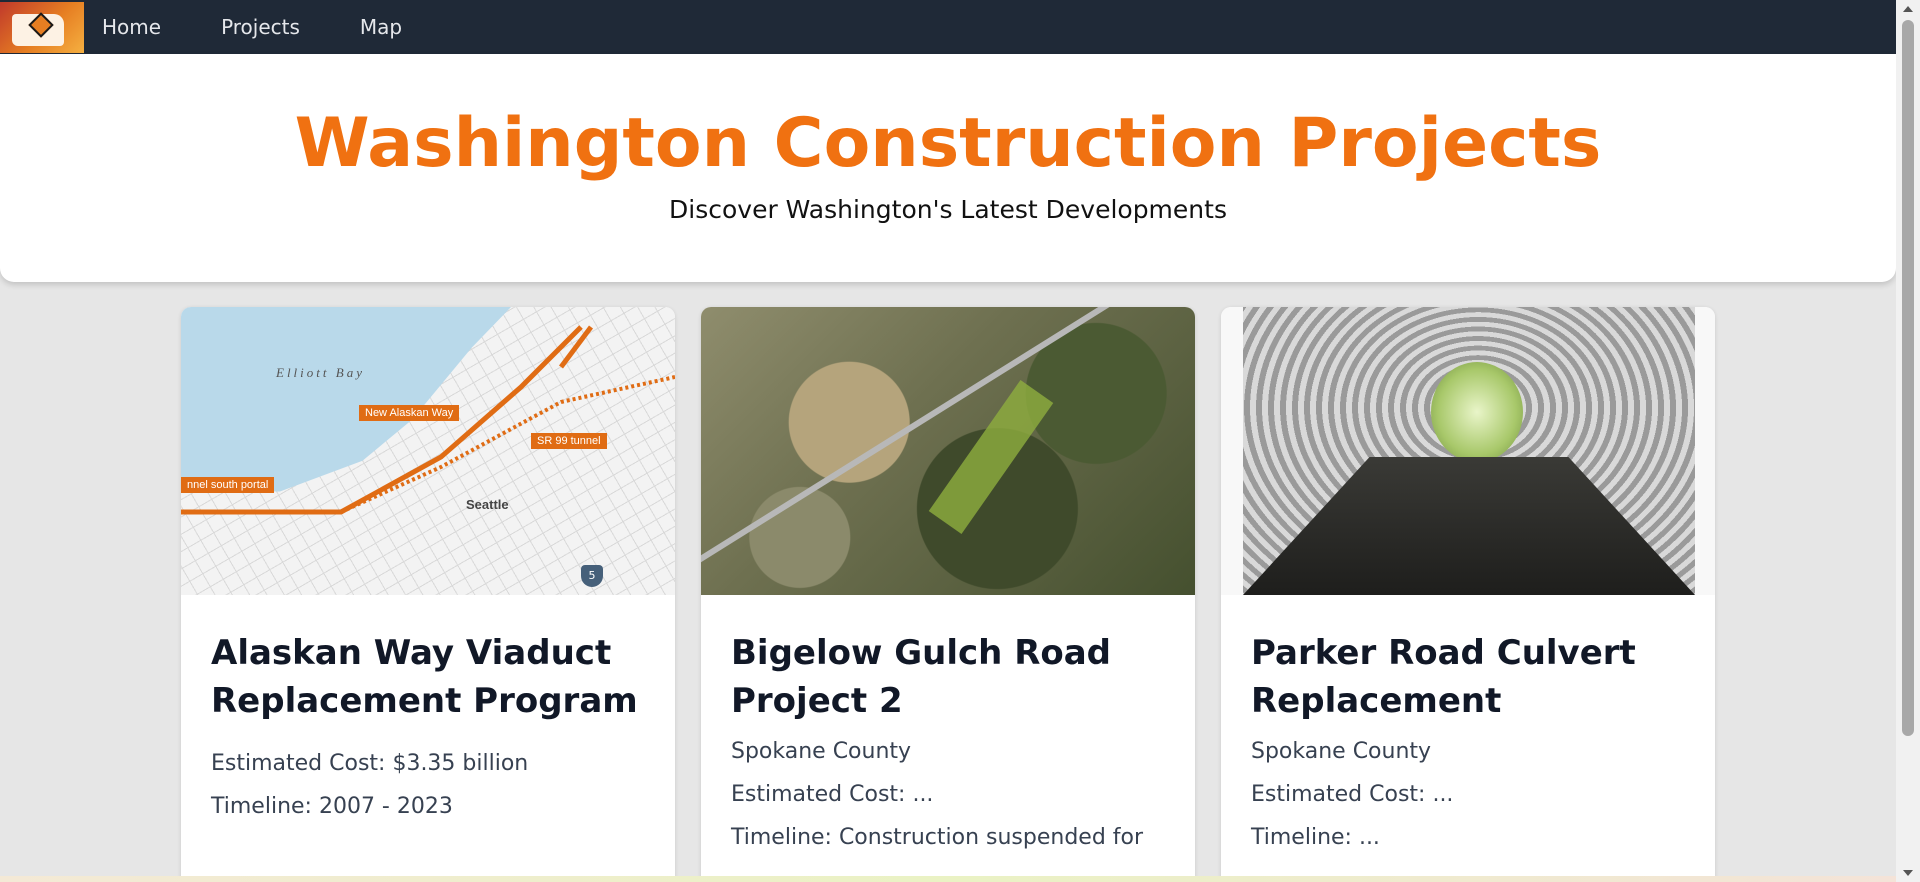 Image resolution: width=1920 pixels, height=882 pixels. Describe the element at coordinates (370, 763) in the screenshot. I see `card-cost: Estimated Cost: $3.35 billion` at that location.